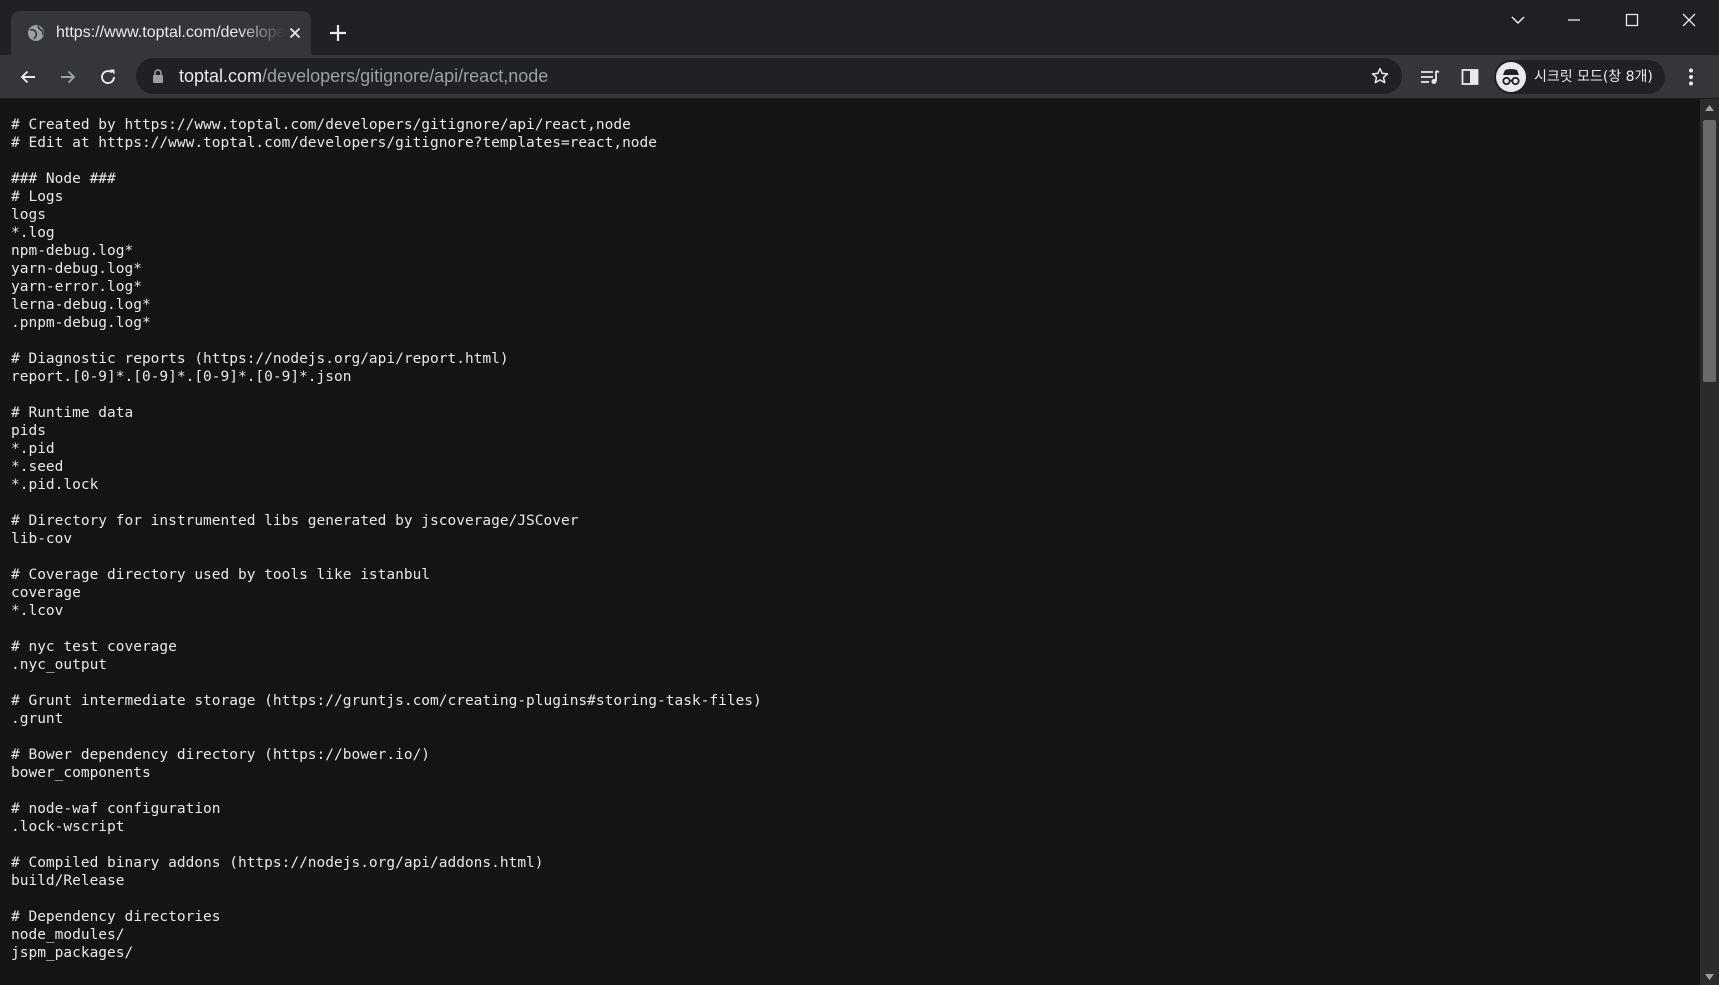  What do you see at coordinates (405, 76) in the screenshot?
I see `url-path: /developers/gitignore/api/react,node` at bounding box center [405, 76].